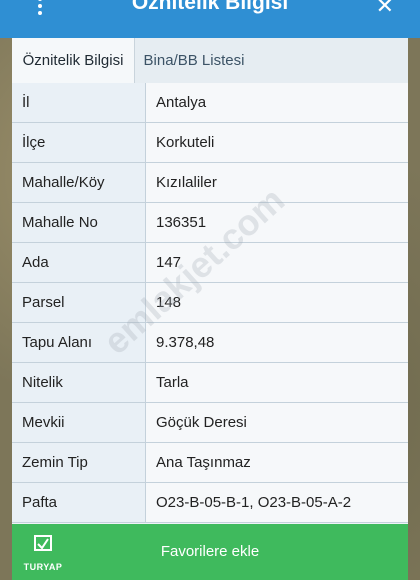 The width and height of the screenshot is (420, 580). I want to click on table-row: Zemin Tip Ana Taşınmaz, so click(210, 463).